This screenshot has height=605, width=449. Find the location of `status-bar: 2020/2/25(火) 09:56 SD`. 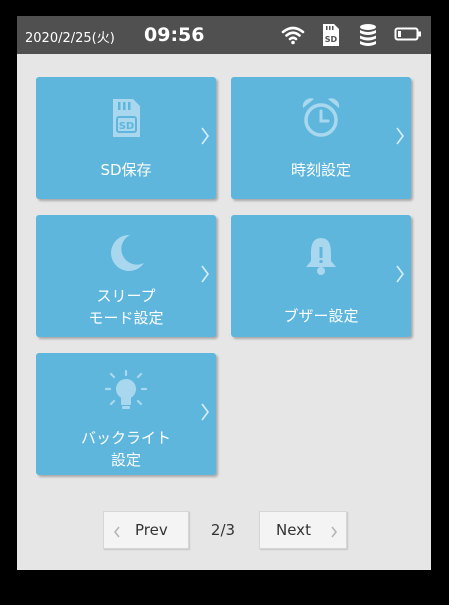

status-bar: 2020/2/25(火) 09:56 SD is located at coordinates (224, 35).